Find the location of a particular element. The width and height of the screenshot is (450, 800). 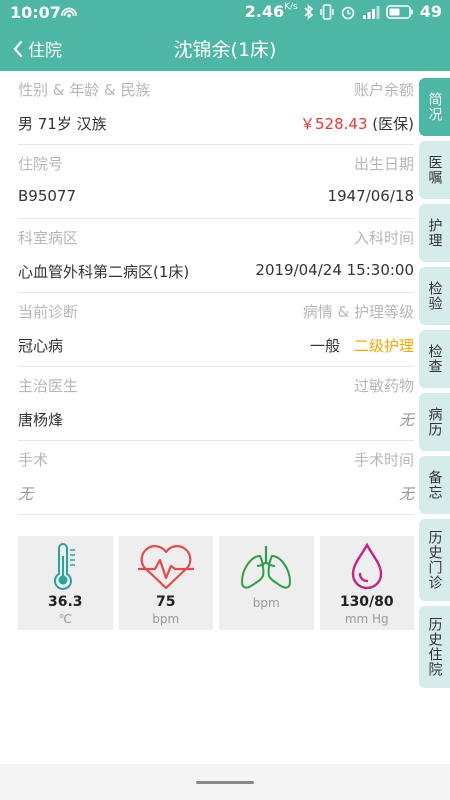

balance-label: 账户余额 is located at coordinates (383, 90).